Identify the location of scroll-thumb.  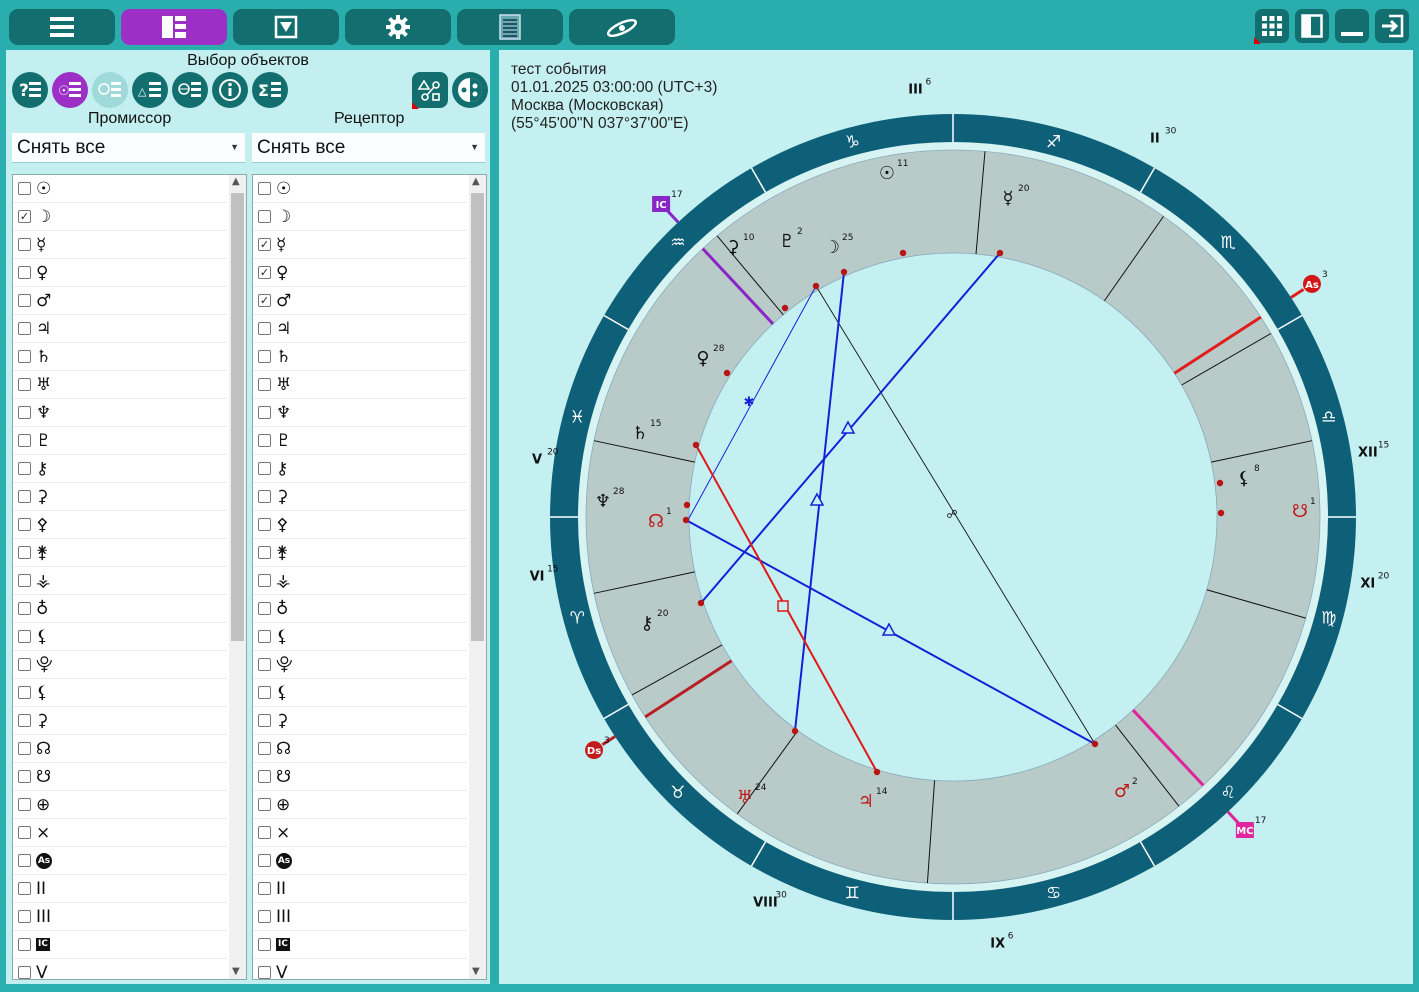
(477, 417).